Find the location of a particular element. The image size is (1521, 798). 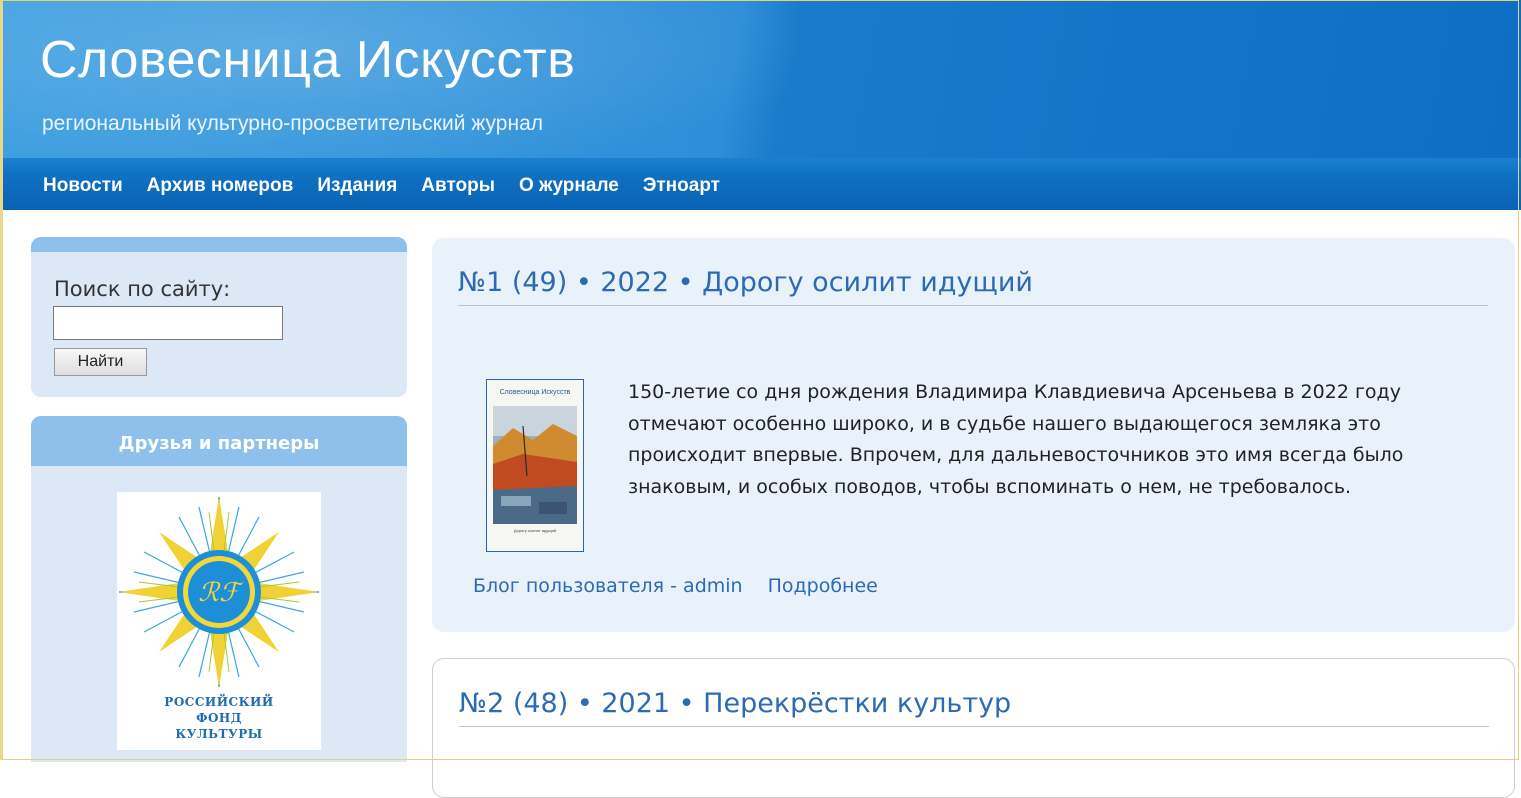

post-title-link: №1 (49) • 2022 • Дорогу осилит идущий is located at coordinates (745, 283).